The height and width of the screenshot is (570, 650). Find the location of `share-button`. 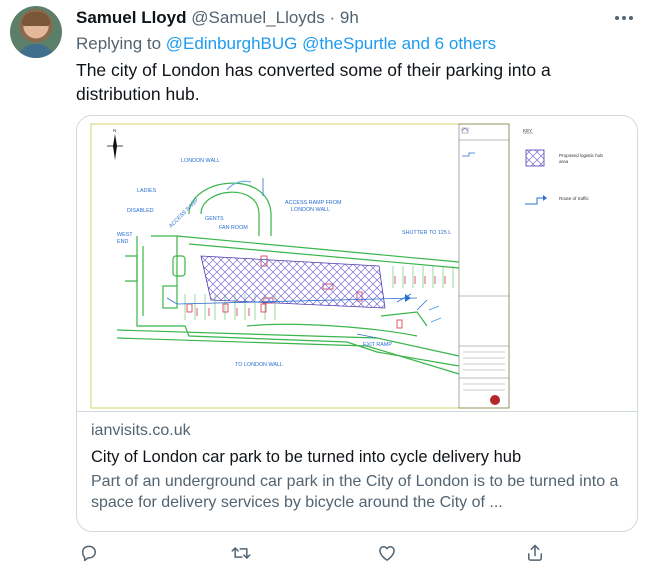

share-button is located at coordinates (535, 553).